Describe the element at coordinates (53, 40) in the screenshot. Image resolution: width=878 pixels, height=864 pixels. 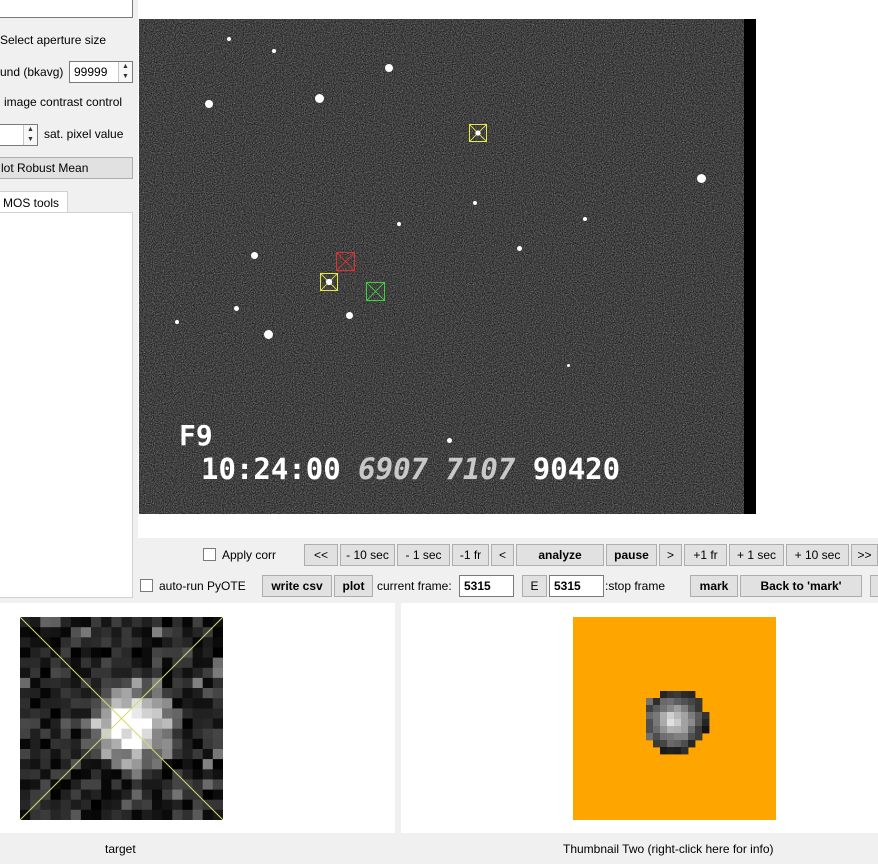
I see `aperture-size-button: Select aperture size` at that location.